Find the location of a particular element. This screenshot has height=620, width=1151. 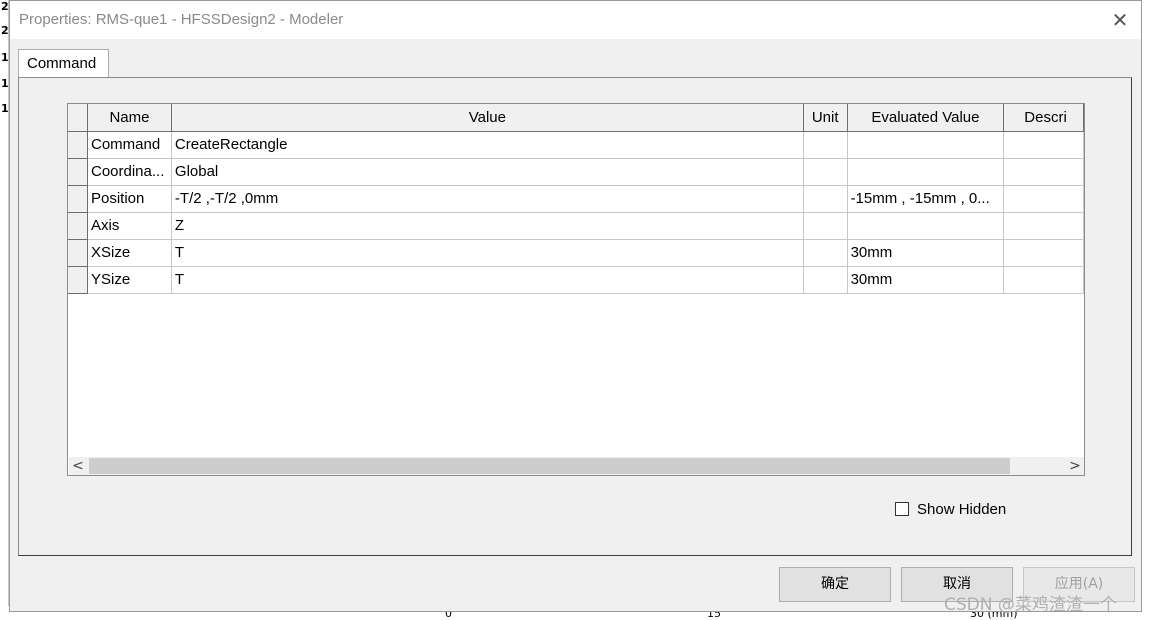

table-row: Axis Z is located at coordinates (576, 226).